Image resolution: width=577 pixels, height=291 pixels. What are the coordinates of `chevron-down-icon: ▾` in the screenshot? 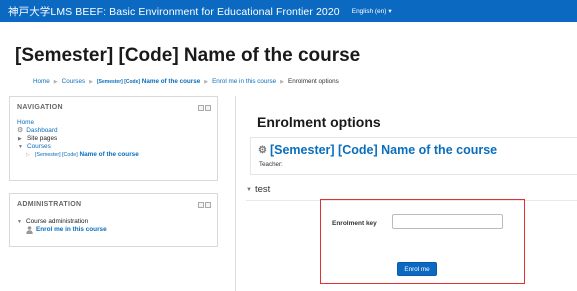 It's located at (390, 11).